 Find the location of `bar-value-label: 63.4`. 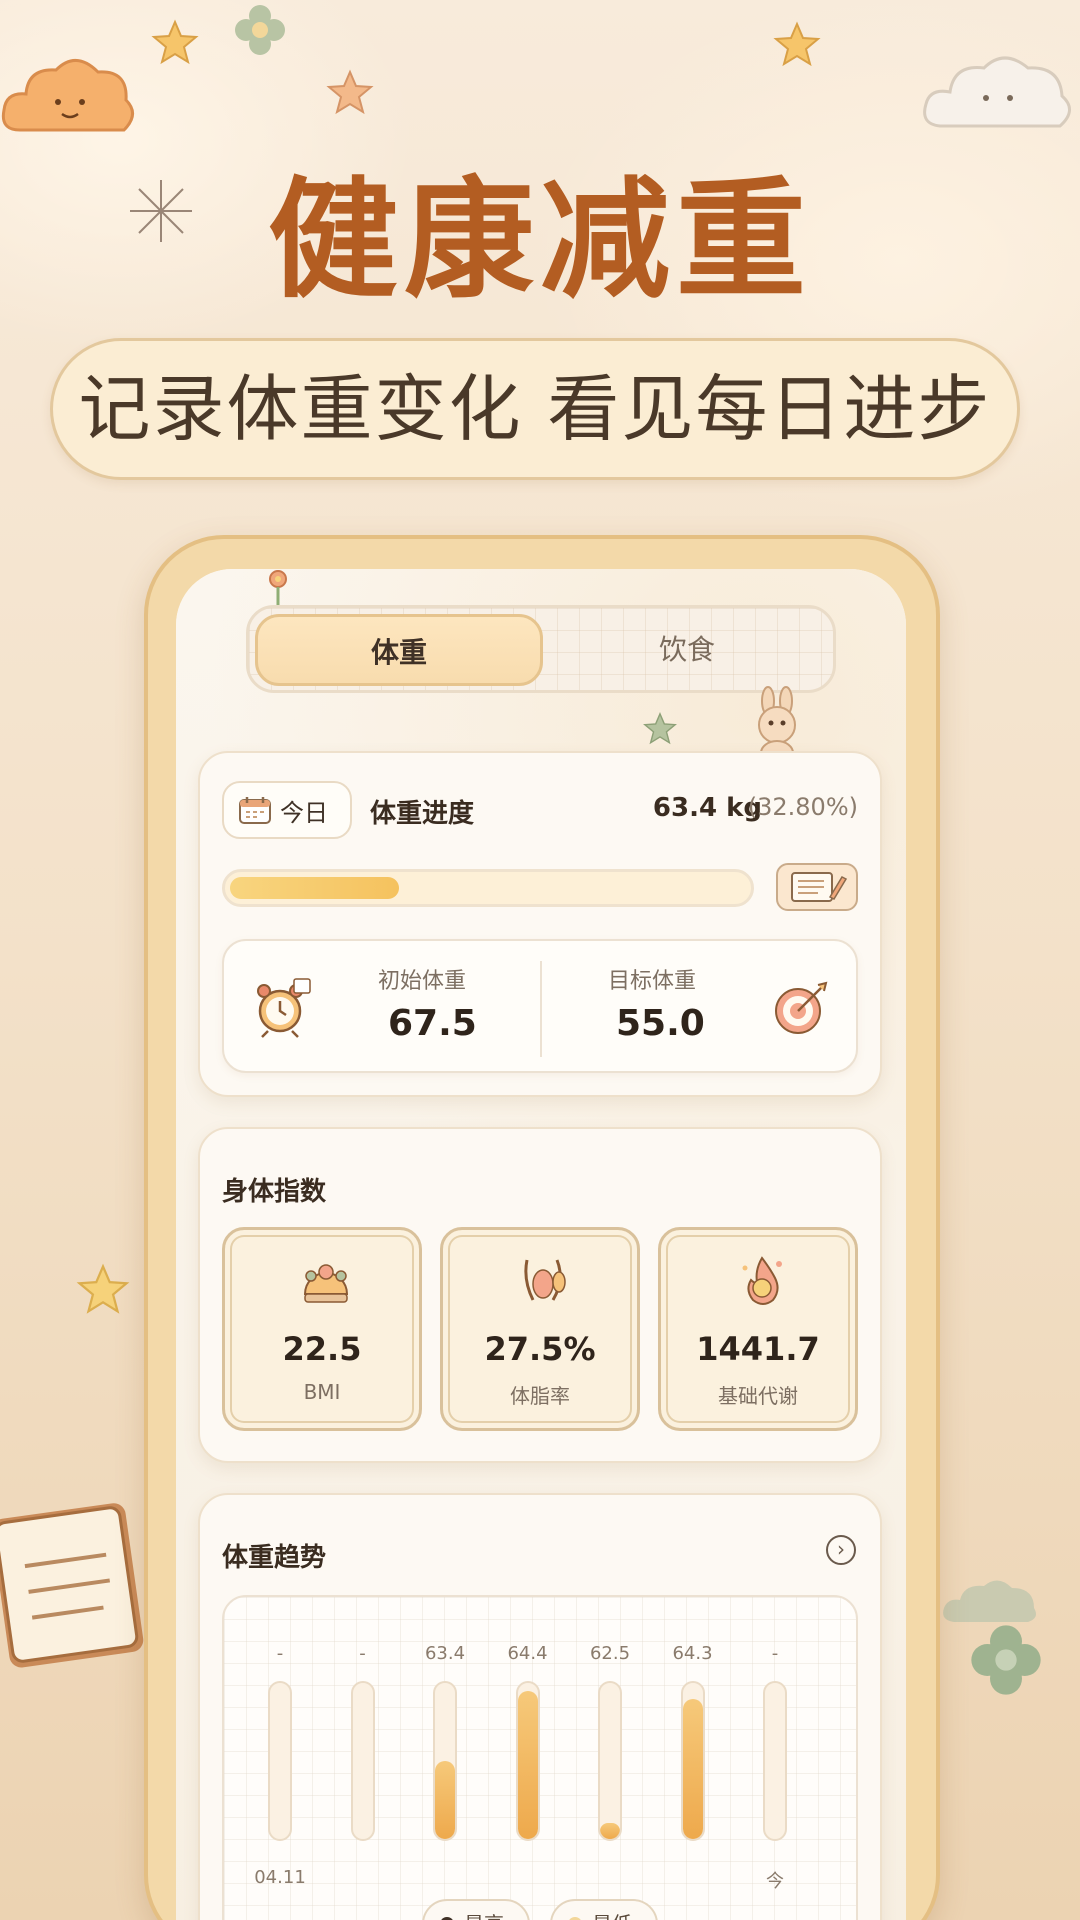

bar-value-label: 63.4 is located at coordinates (445, 1653).